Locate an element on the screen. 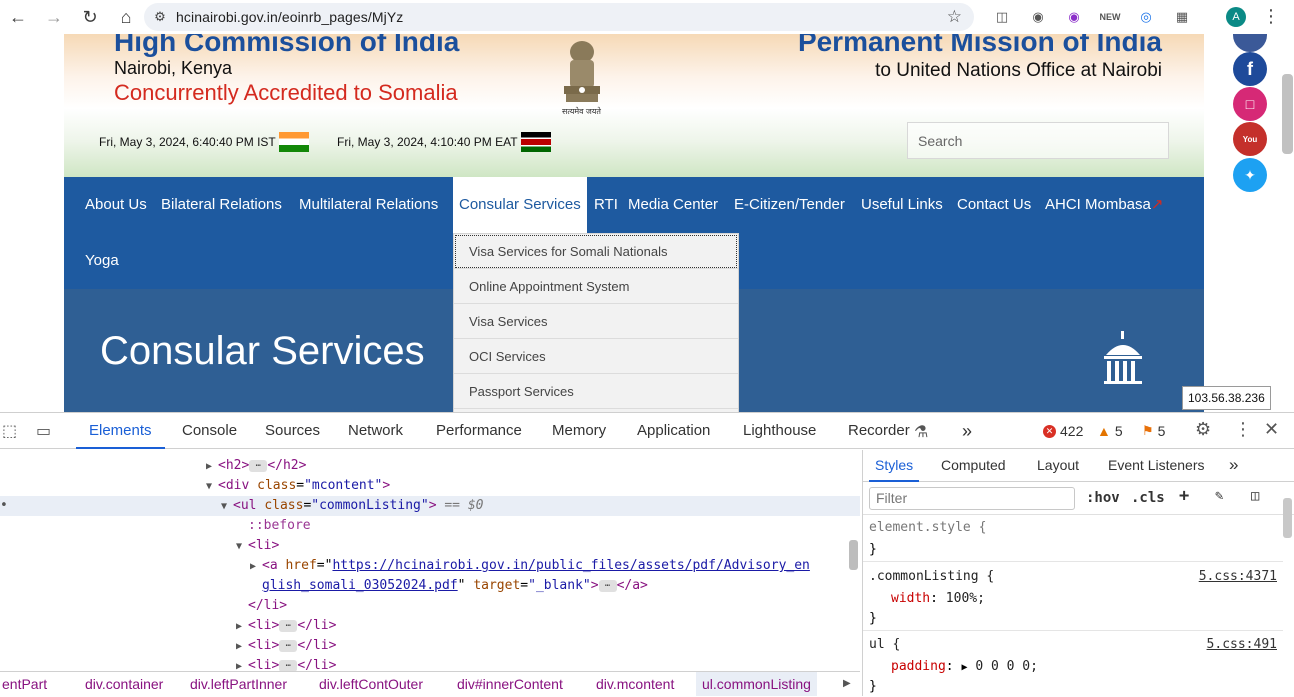  dom-node-li-close: </li> is located at coordinates (267, 606).